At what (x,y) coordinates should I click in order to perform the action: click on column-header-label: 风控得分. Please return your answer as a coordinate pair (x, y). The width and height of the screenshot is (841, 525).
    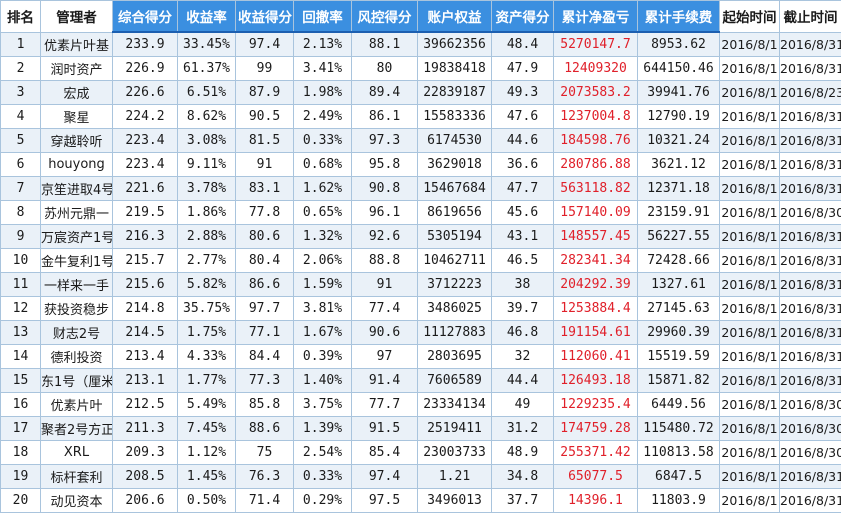
    Looking at the image, I should click on (384, 18).